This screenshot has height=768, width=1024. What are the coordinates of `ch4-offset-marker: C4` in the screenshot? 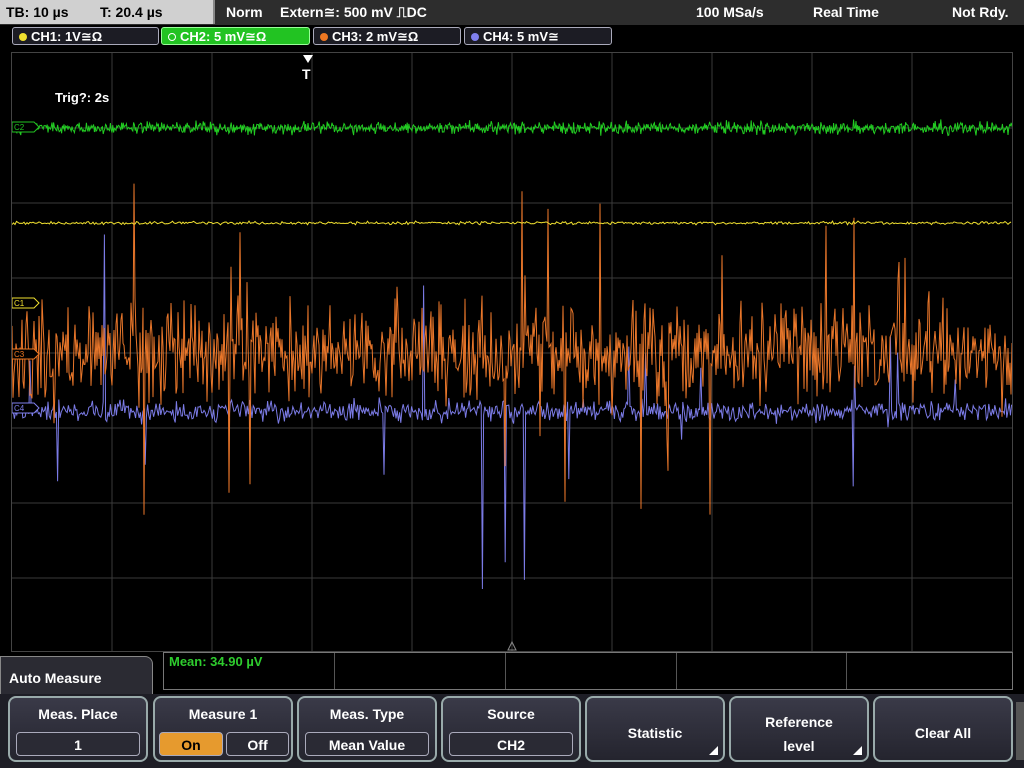 It's located at (26, 408).